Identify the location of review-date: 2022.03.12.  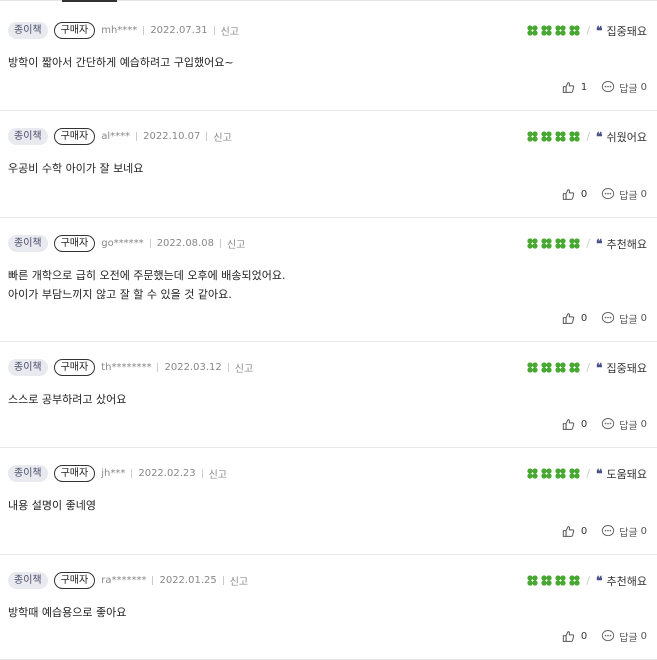
(193, 367).